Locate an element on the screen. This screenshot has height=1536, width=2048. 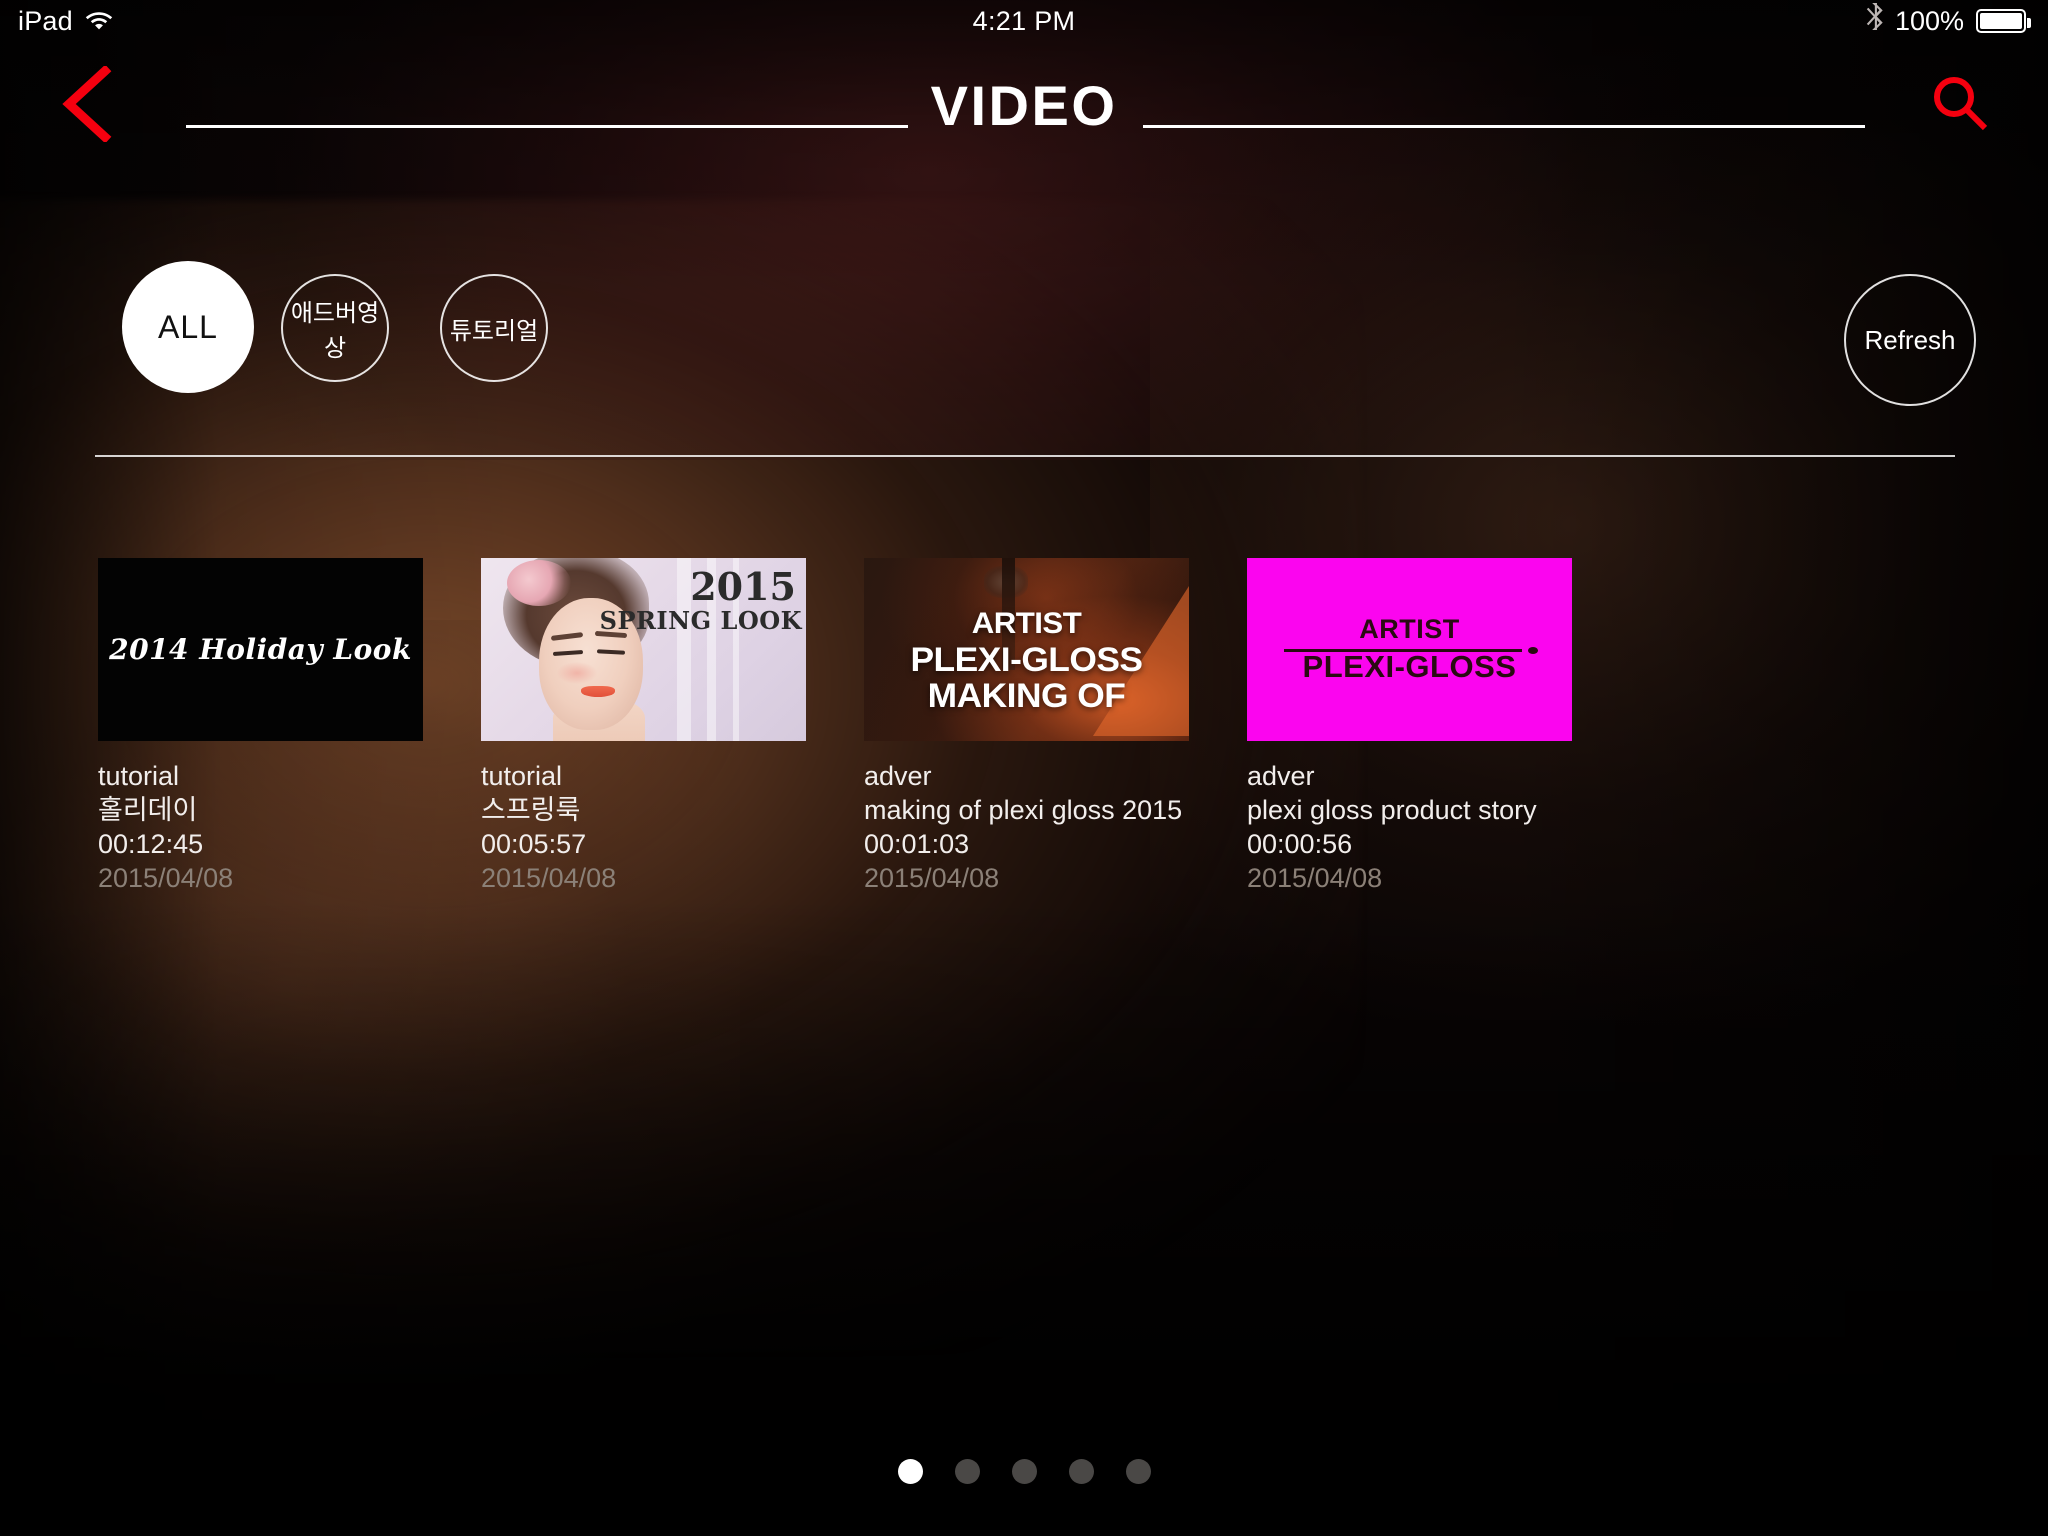
refresh-button: Refresh is located at coordinates (1910, 340).